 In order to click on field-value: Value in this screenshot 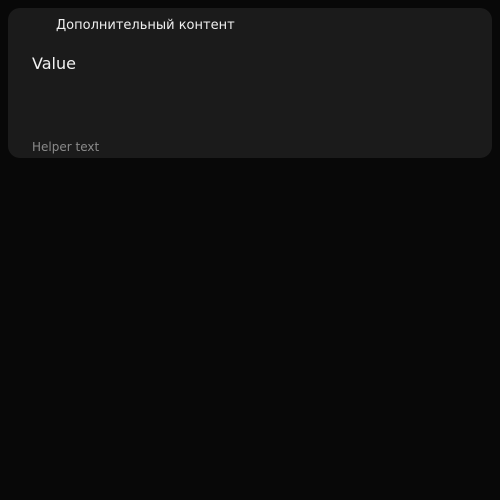, I will do `click(54, 64)`.